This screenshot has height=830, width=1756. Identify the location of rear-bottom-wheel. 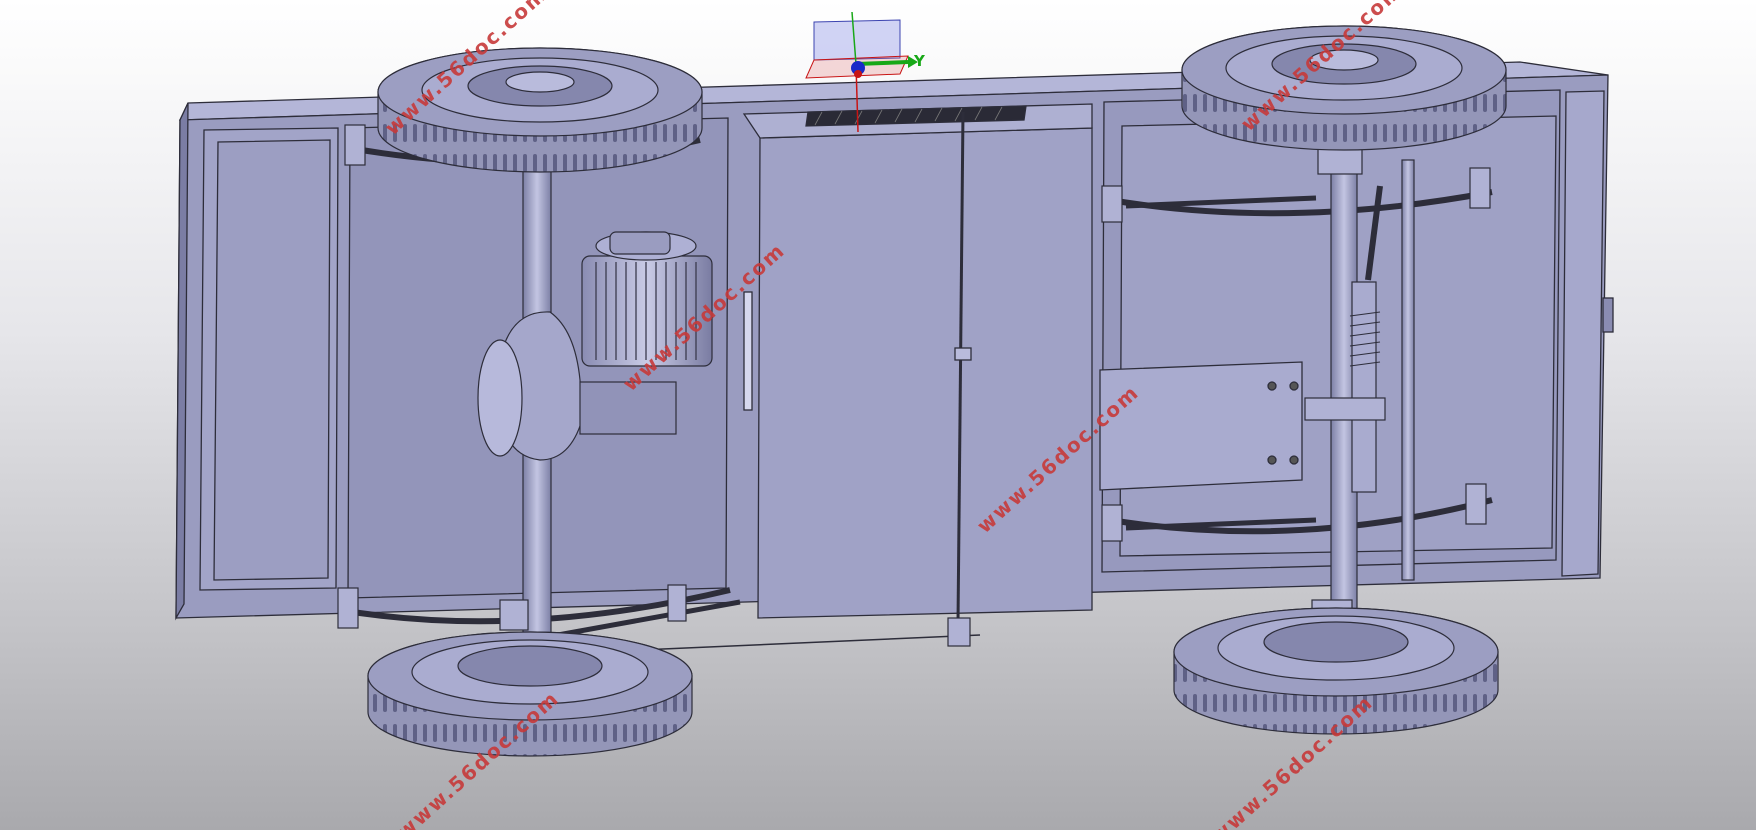
(530, 694).